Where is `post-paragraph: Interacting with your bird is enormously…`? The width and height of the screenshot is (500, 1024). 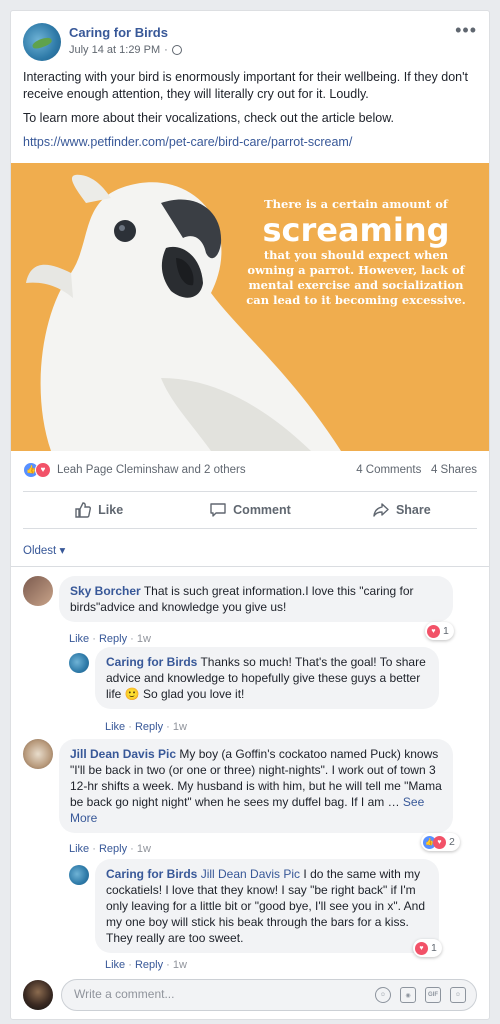
post-paragraph: Interacting with your bird is enormously… is located at coordinates (245, 85).